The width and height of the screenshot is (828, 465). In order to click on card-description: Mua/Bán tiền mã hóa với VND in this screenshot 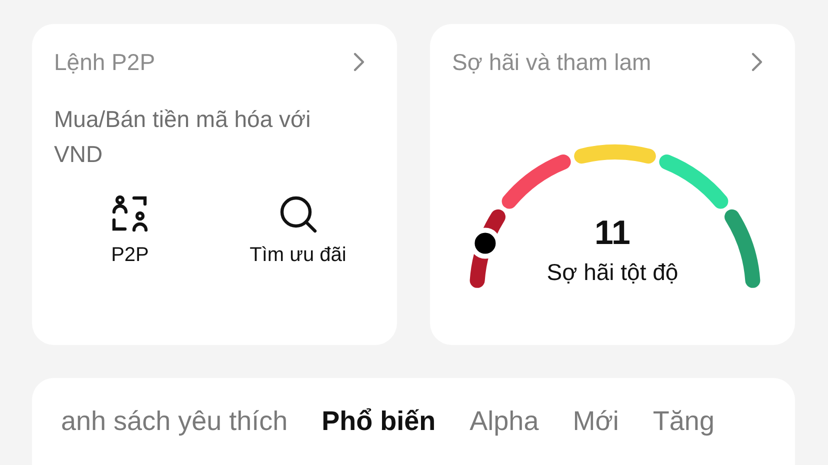, I will do `click(182, 137)`.